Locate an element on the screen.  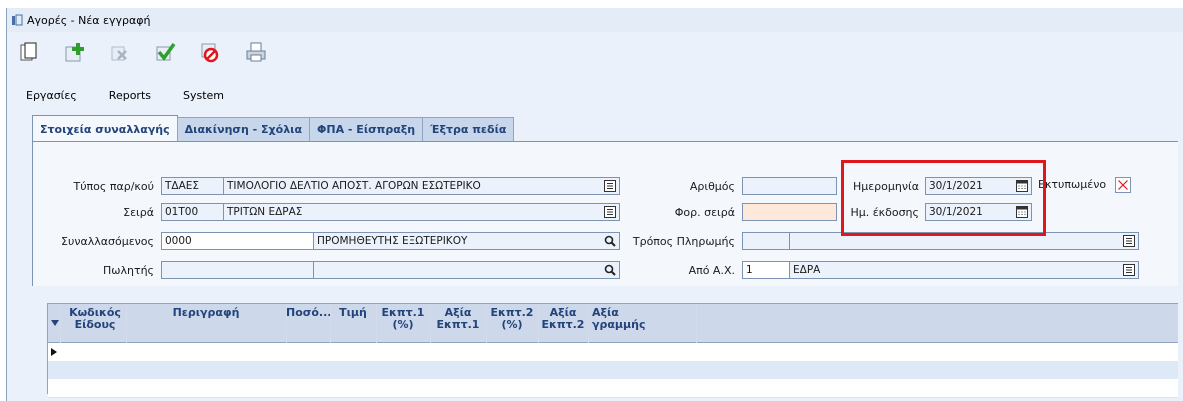
seller-desc-field is located at coordinates (466, 270).